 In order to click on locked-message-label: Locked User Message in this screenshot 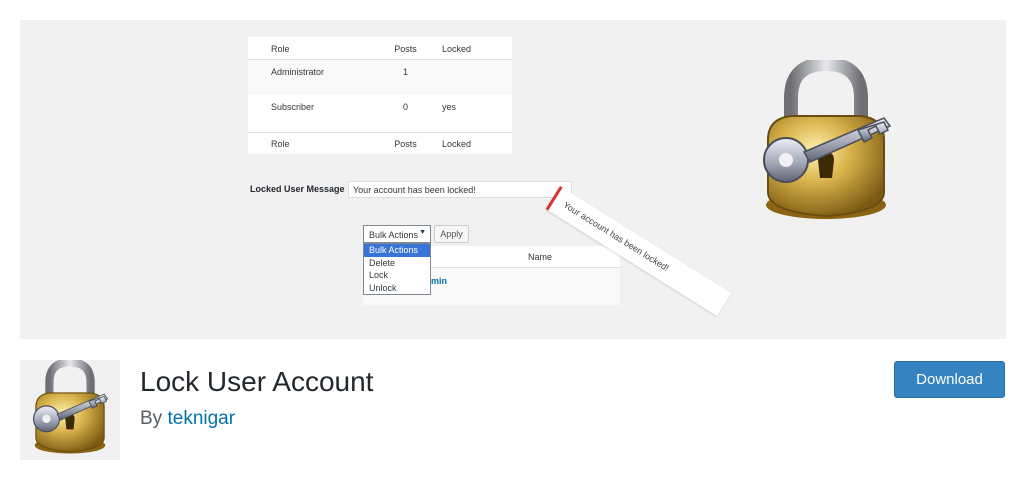, I will do `click(297, 189)`.